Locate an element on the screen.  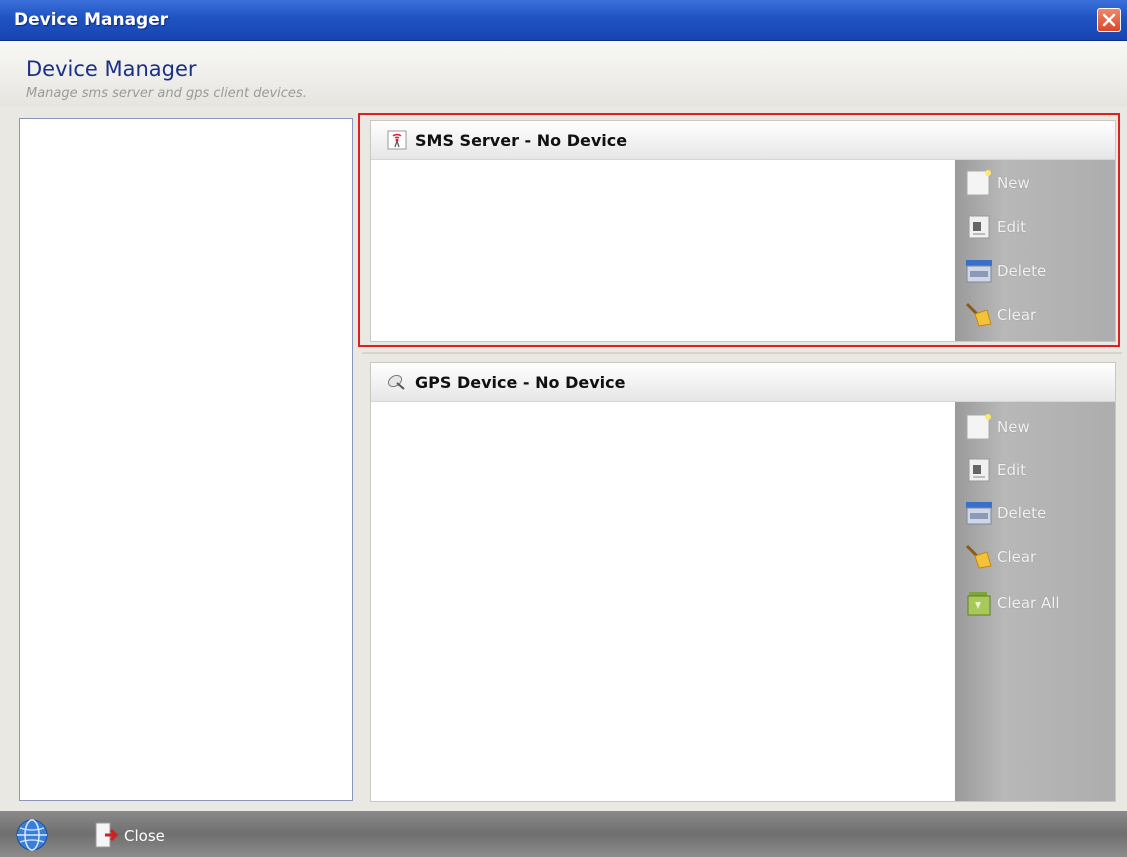
recycle-bin-icon is located at coordinates (979, 604).